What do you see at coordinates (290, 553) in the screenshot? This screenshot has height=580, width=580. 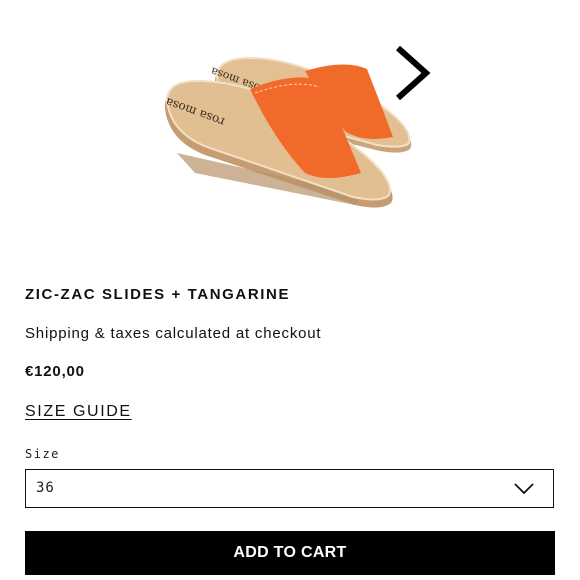 I see `add-to-cart-button: ADD TO CART` at bounding box center [290, 553].